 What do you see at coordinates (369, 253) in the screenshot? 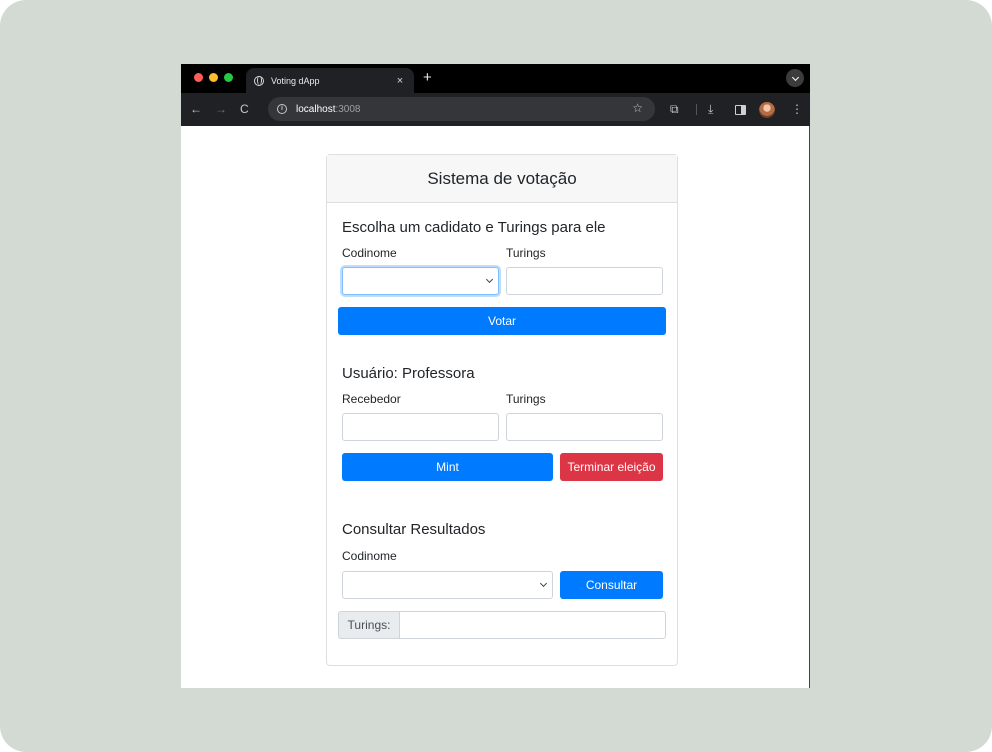
I see `vote-codename-label: Codinome` at bounding box center [369, 253].